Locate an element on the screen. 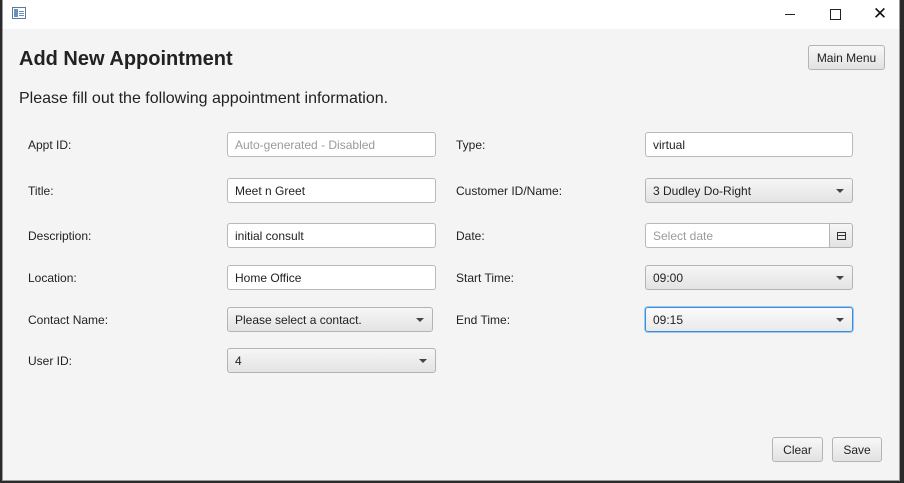 The height and width of the screenshot is (483, 904). start-time-label: Start Time: is located at coordinates (485, 278).